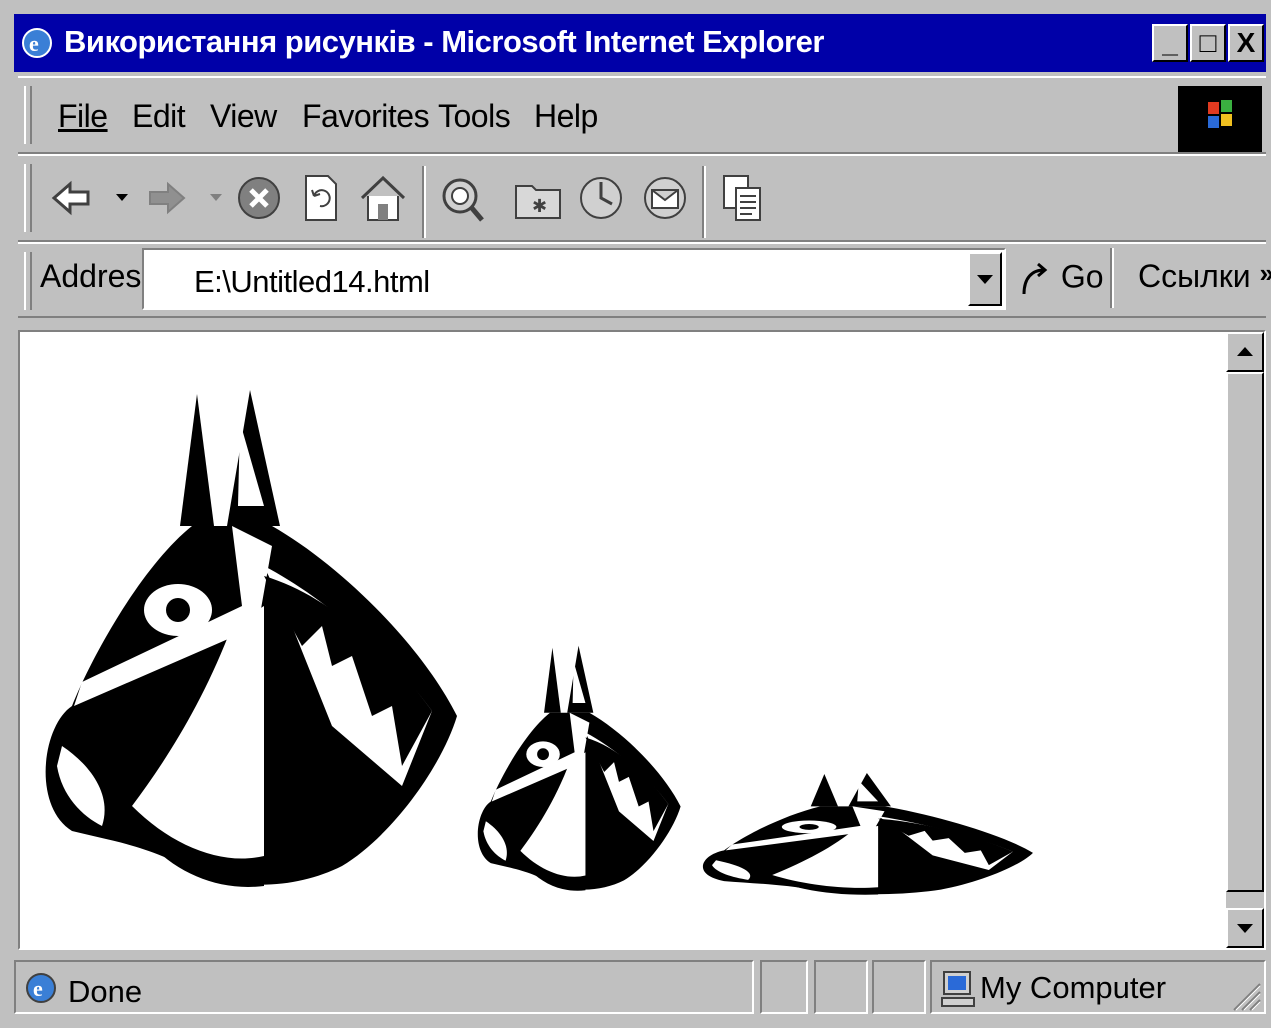 This screenshot has width=1271, height=1028. What do you see at coordinates (474, 116) in the screenshot?
I see `menu-tools: Tools` at bounding box center [474, 116].